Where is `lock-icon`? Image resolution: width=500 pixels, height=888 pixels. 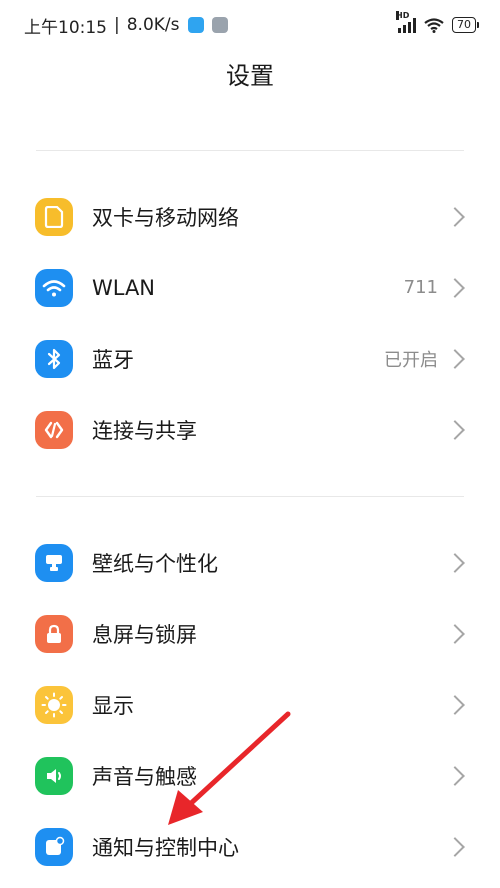
lock-icon is located at coordinates (54, 633).